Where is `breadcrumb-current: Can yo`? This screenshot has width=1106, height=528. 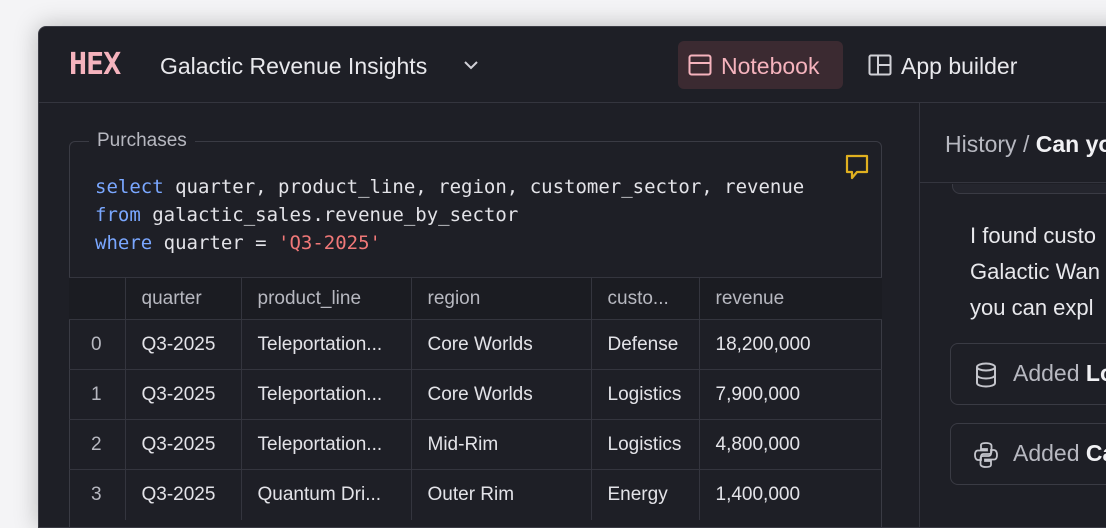 breadcrumb-current: Can yo is located at coordinates (1070, 144).